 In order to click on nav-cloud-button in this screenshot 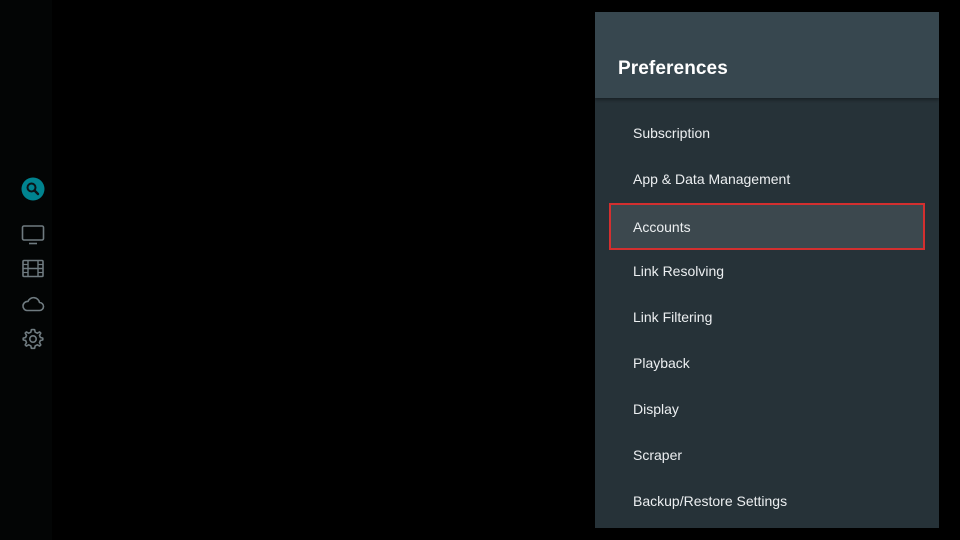, I will do `click(33, 304)`.